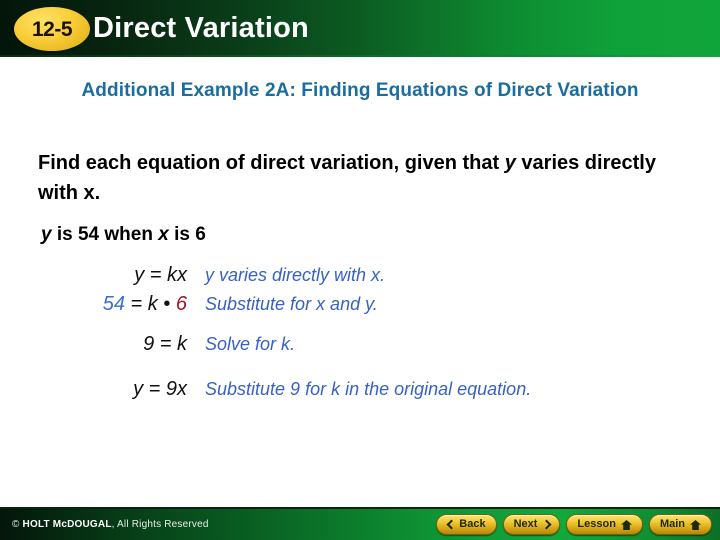 This screenshot has height=540, width=720. I want to click on given-text-a: is 54 when, so click(105, 234).